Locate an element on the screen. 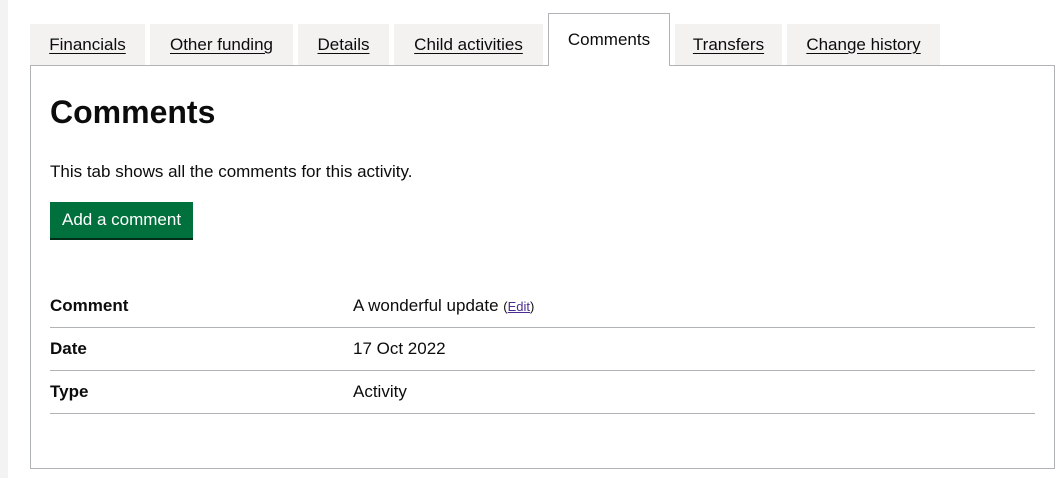  type-key: Type is located at coordinates (69, 391).